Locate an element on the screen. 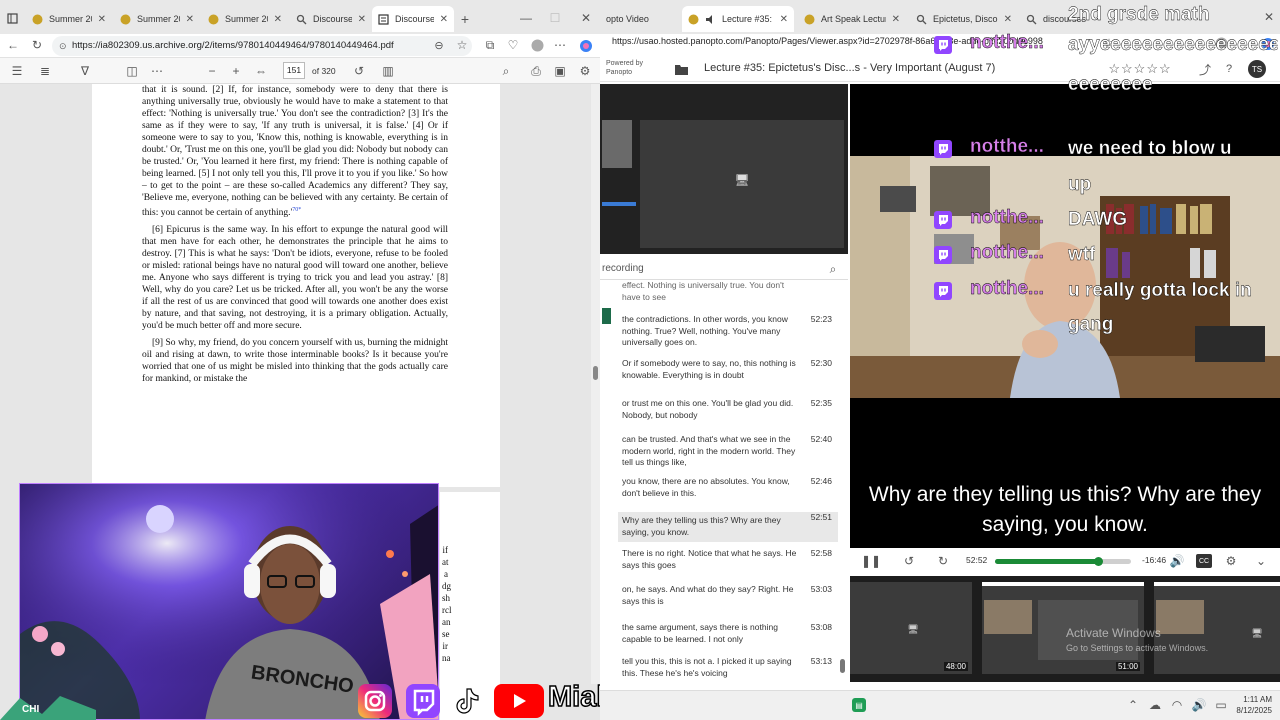  captions-scrollbar is located at coordinates (842, 522).